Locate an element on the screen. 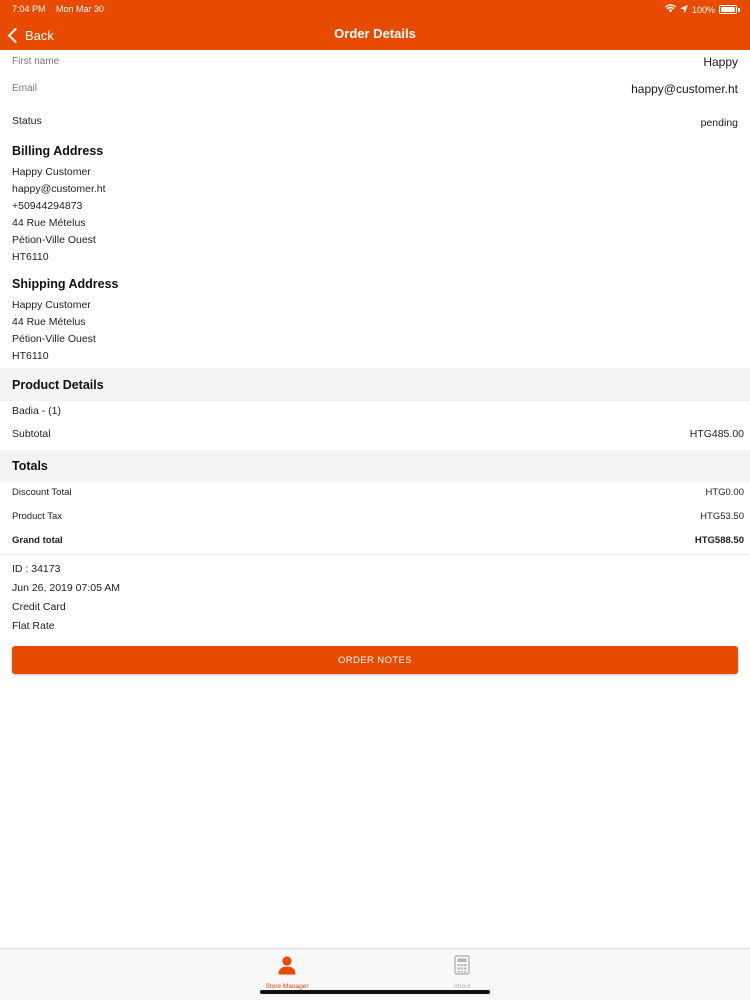 This screenshot has height=1000, width=750. tab-about: About is located at coordinates (462, 975).